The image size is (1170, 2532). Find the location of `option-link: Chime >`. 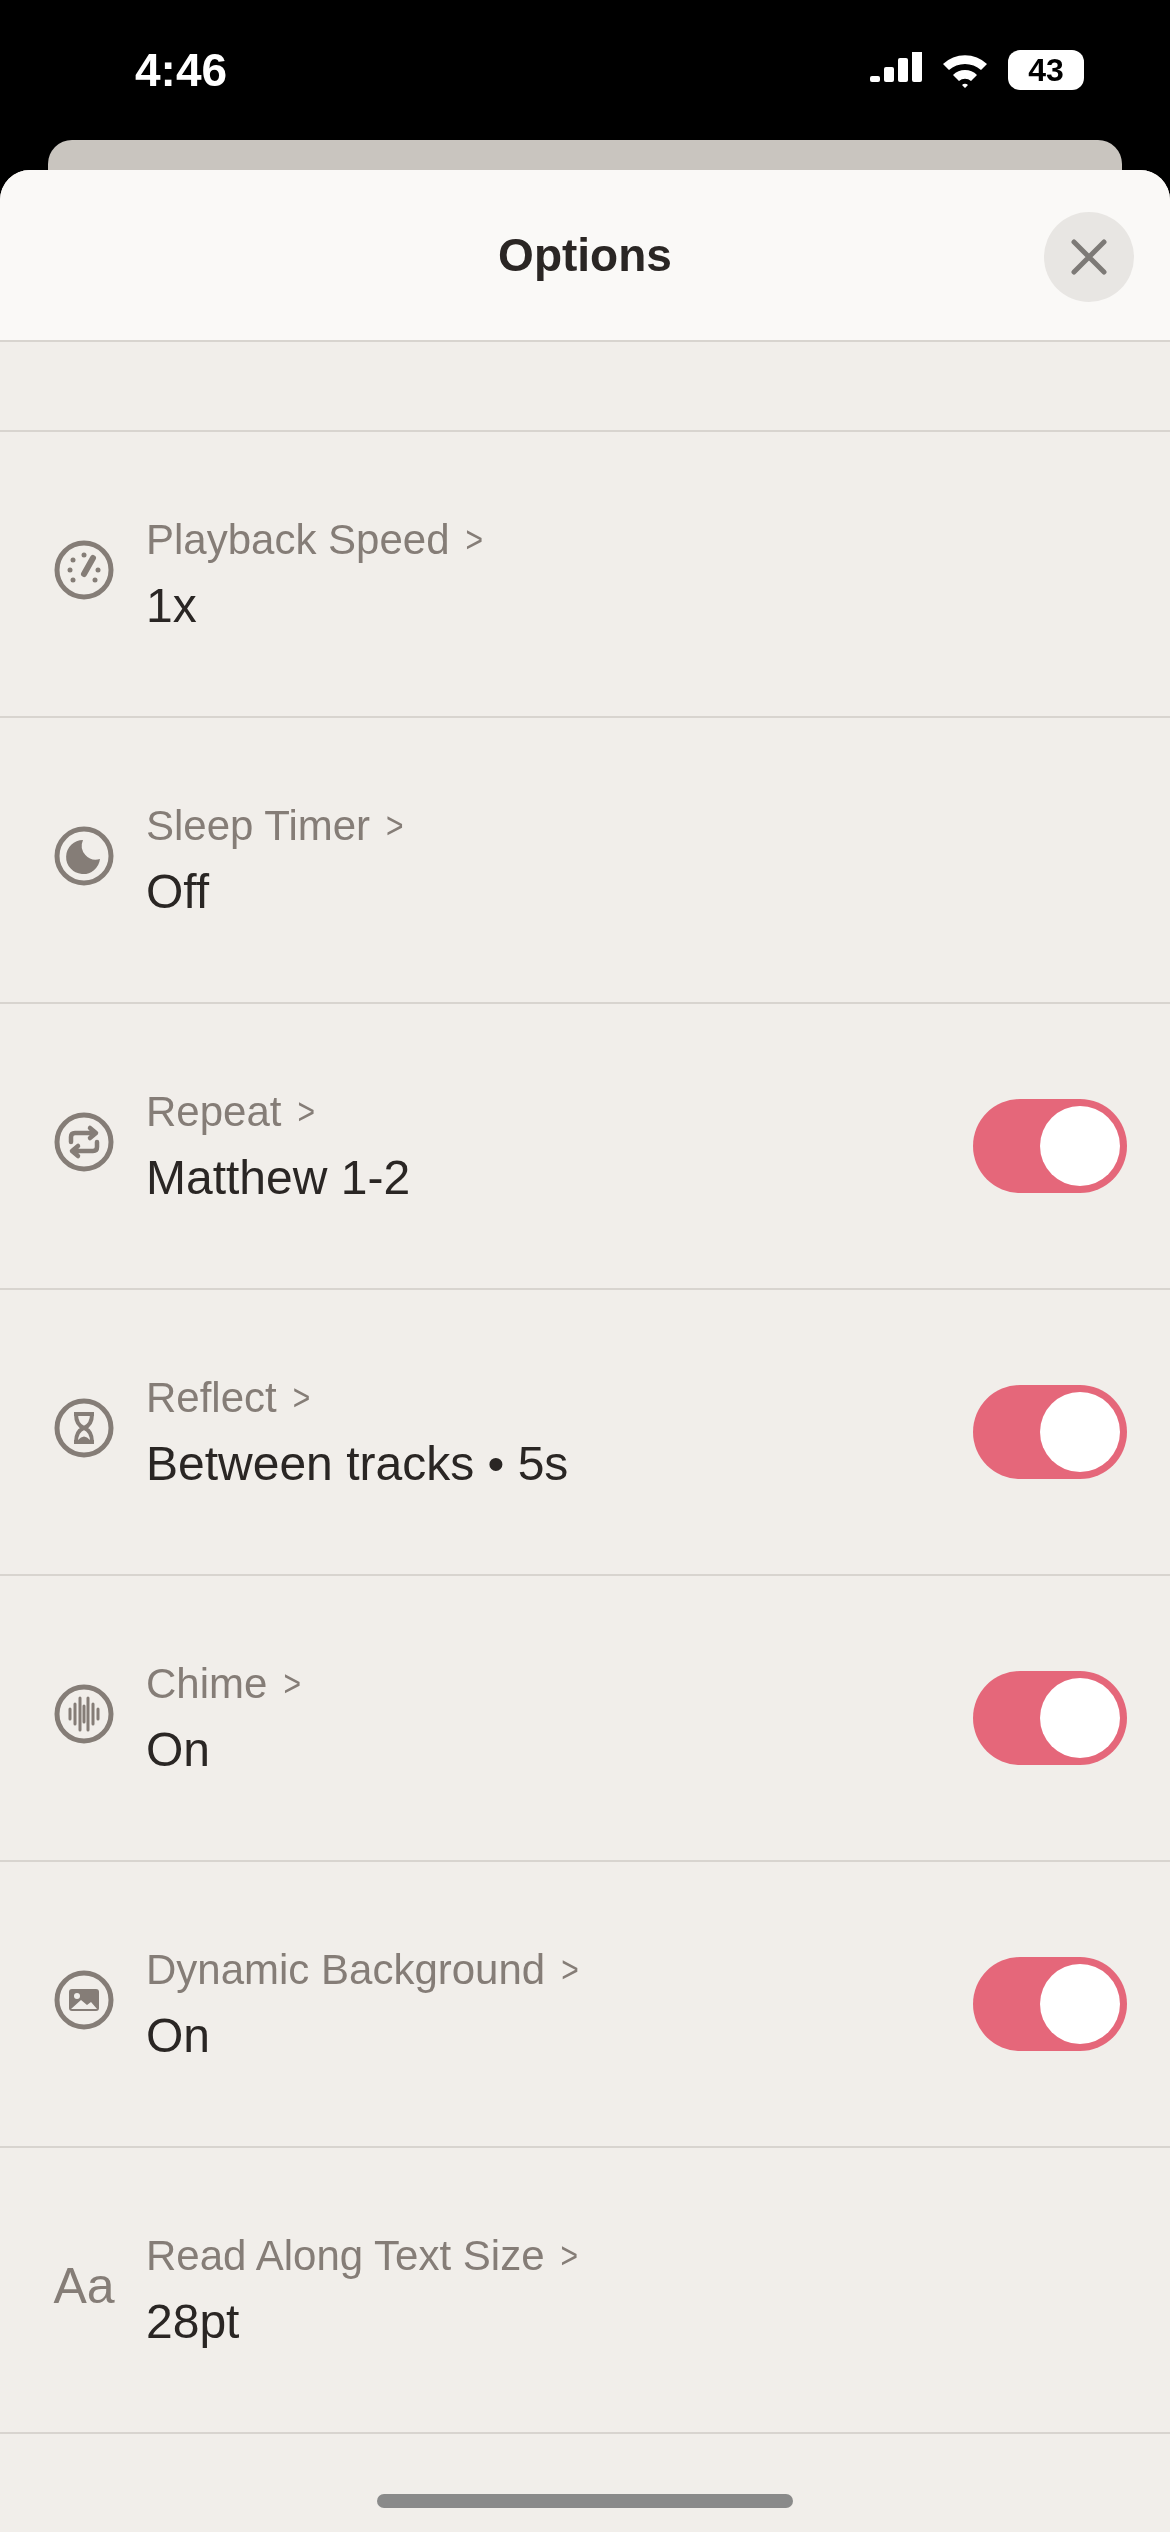

option-link: Chime > is located at coordinates (559, 1683).